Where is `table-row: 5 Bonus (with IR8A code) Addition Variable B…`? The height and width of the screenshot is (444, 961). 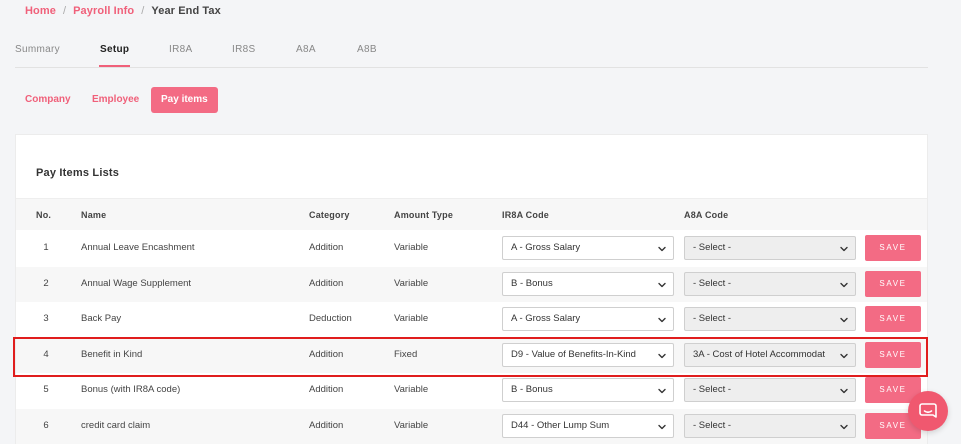
table-row: 5 Bonus (with IR8A code) Addition Variable B… is located at coordinates (471, 390).